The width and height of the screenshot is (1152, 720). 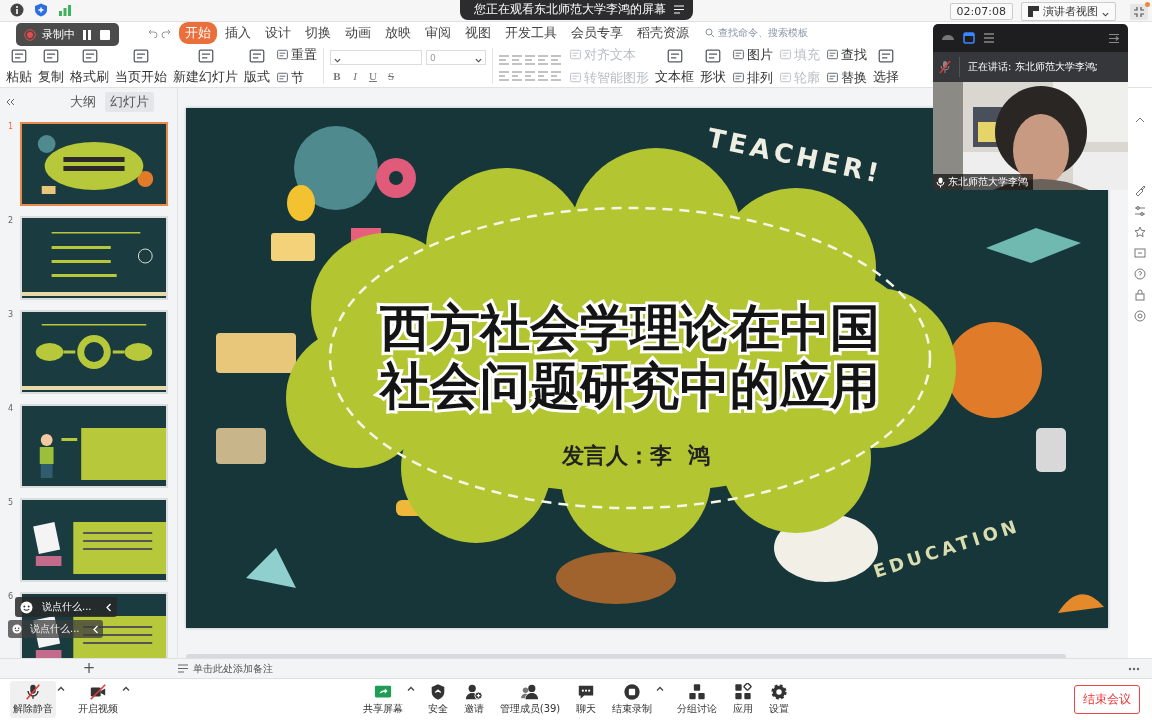 I want to click on toolbar-button: 管理成员(39), so click(x=530, y=699).